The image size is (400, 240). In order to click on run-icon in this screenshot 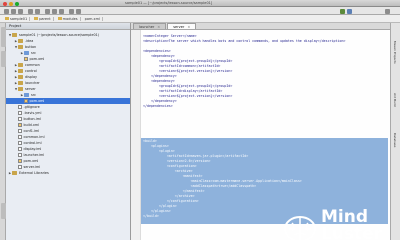, I will do `click(342, 11)`.